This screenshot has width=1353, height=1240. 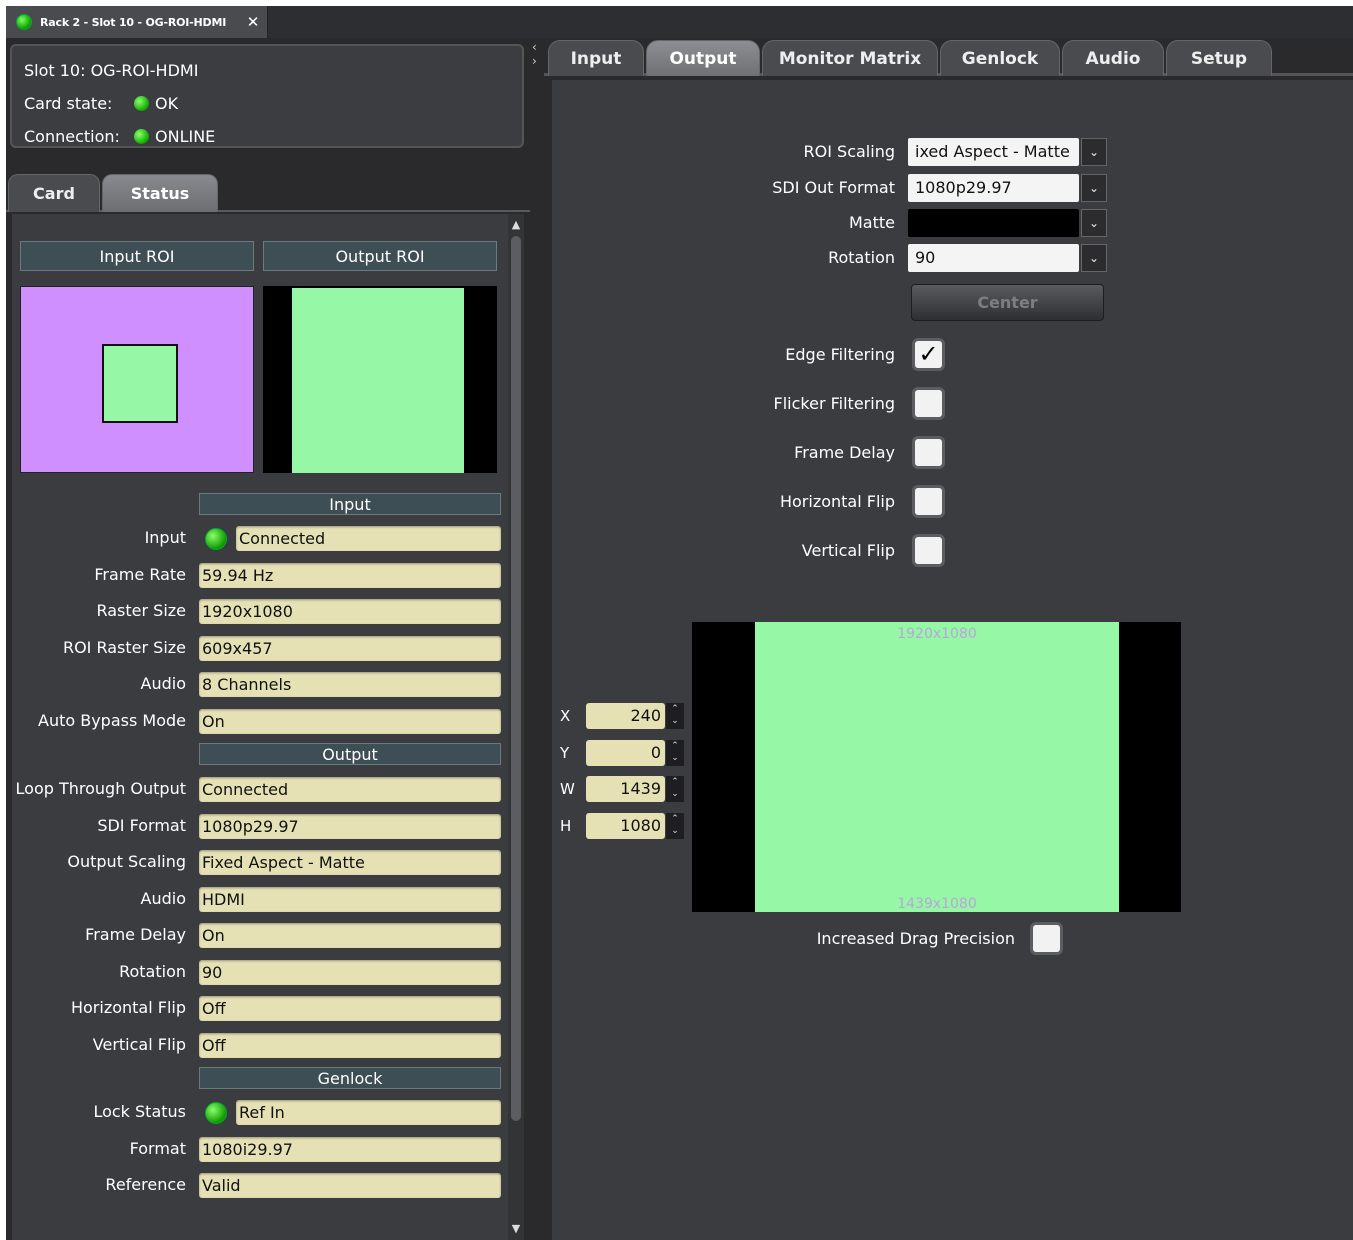 I want to click on increased-drag-precision-row: Increased Drag Precision, so click(x=812, y=939).